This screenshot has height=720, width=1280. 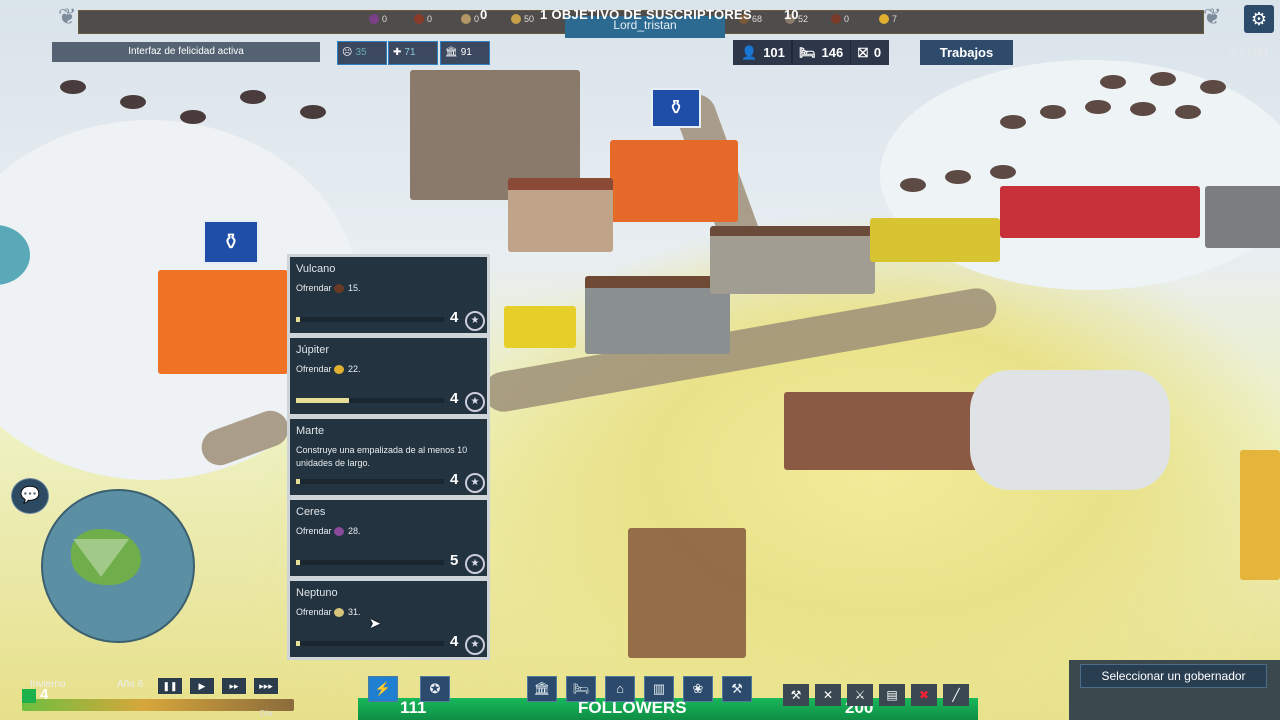 I want to click on god-card-jupiter: Júpiter Ofrendar 22. 4 ★, so click(x=388, y=376).